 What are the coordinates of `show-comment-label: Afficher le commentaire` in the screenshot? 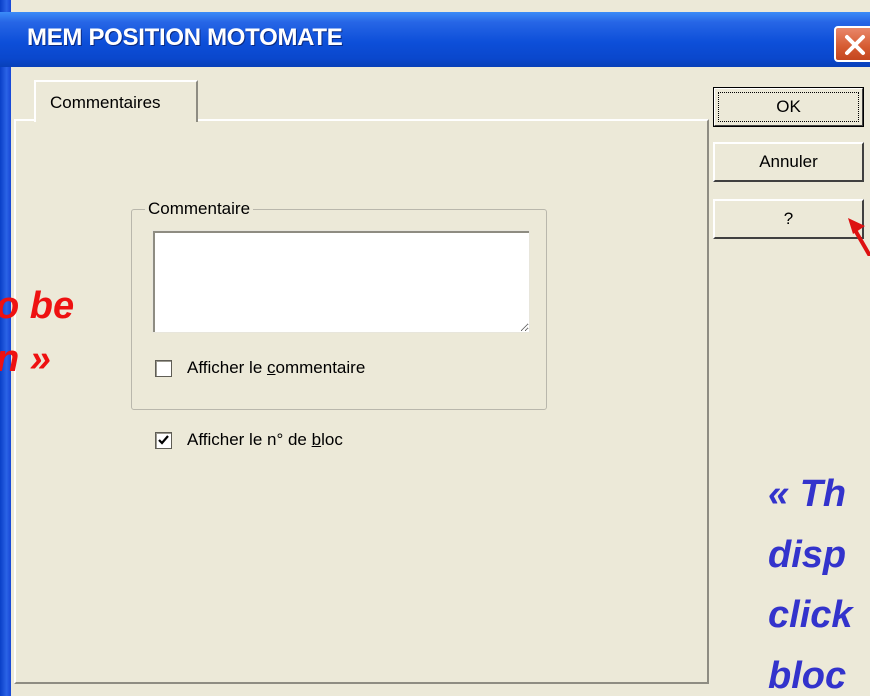 It's located at (276, 368).